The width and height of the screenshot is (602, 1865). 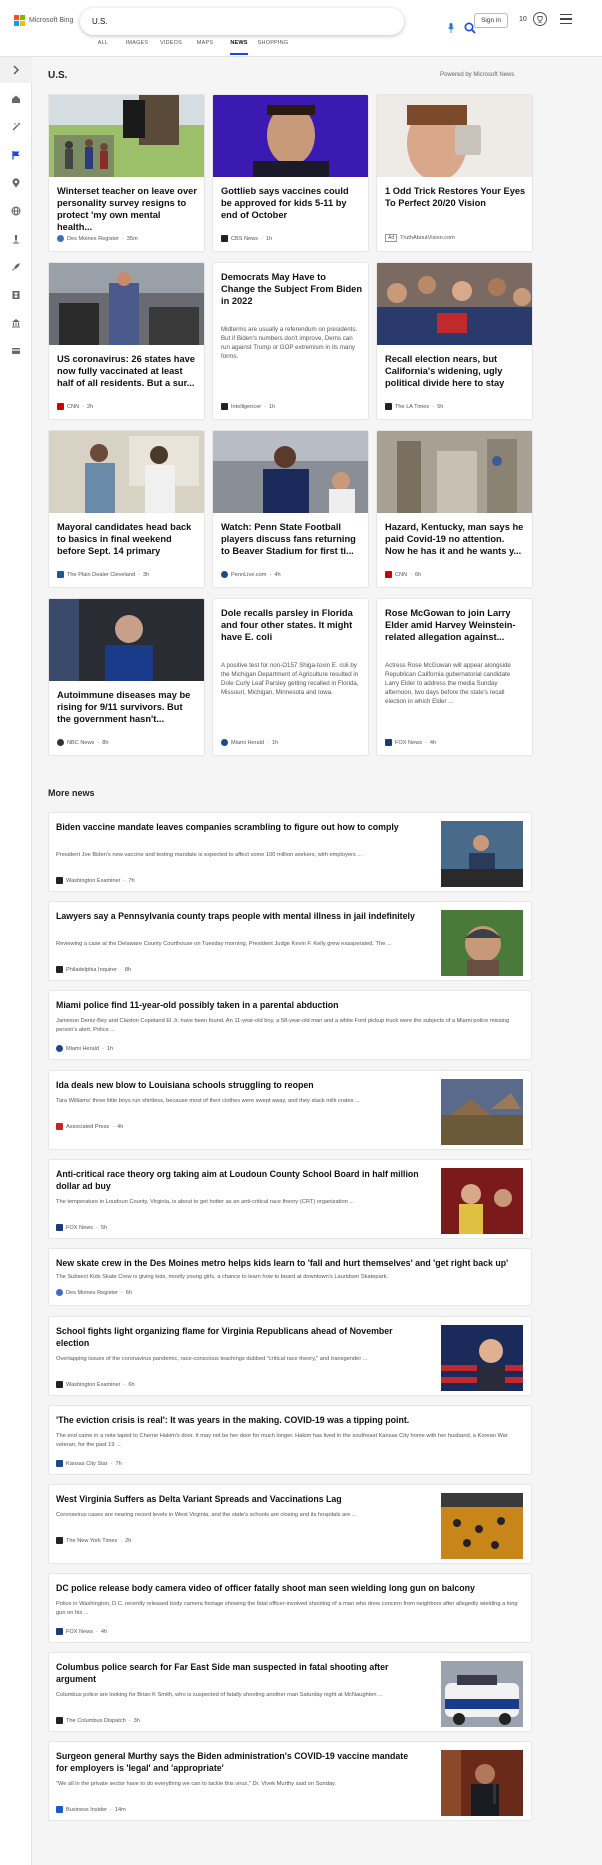 I want to click on tab-maps: MAPS, so click(x=205, y=47).